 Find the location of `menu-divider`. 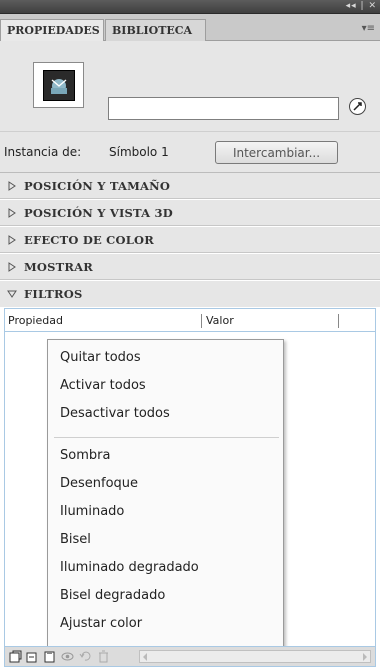

menu-divider is located at coordinates (166, 437).